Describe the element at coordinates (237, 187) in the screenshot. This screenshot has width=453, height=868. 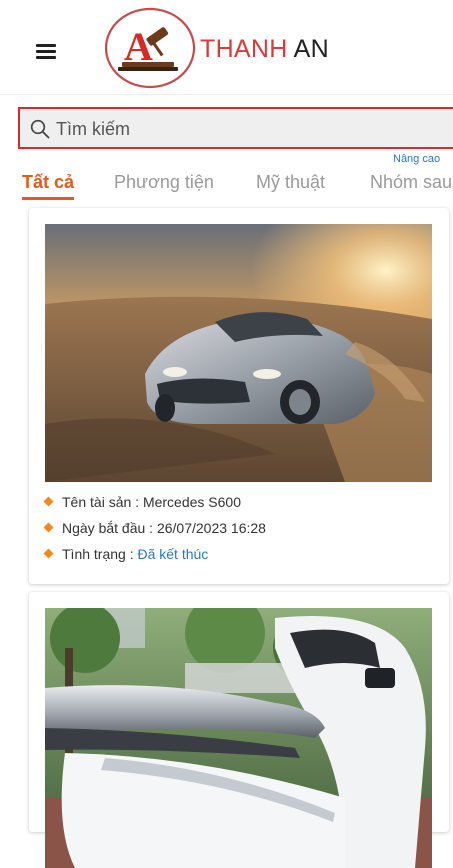
I see `category-tabs: Tất cả Phương tiện Mỹ thuật Nhóm sau` at that location.